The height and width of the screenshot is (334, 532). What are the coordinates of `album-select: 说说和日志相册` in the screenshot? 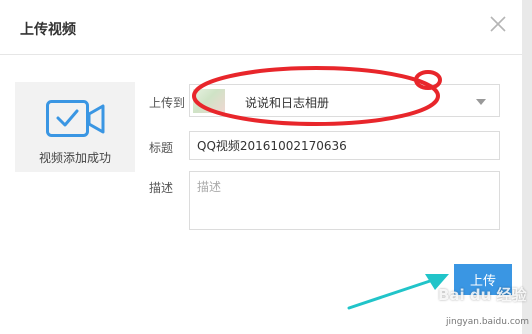 It's located at (344, 100).